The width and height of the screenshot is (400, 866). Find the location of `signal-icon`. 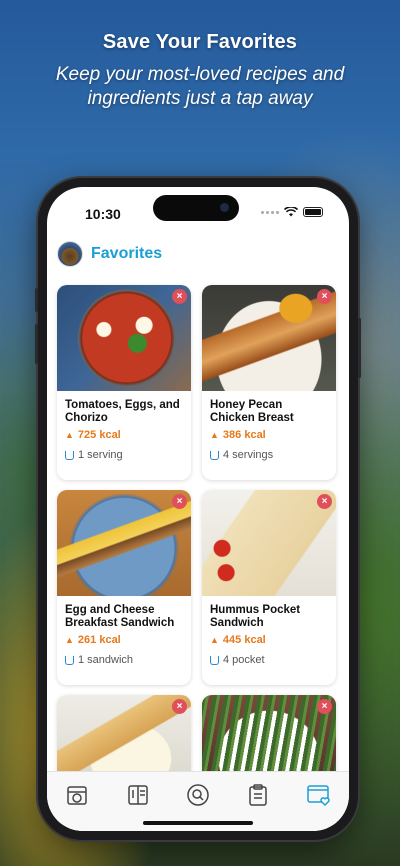

signal-icon is located at coordinates (270, 212).